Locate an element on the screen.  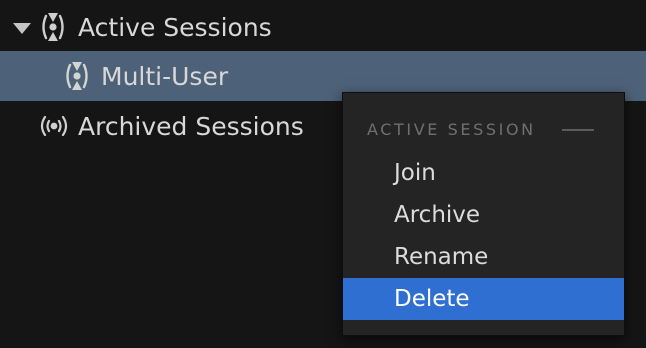
tree-item-label: Multi-User is located at coordinates (165, 76).